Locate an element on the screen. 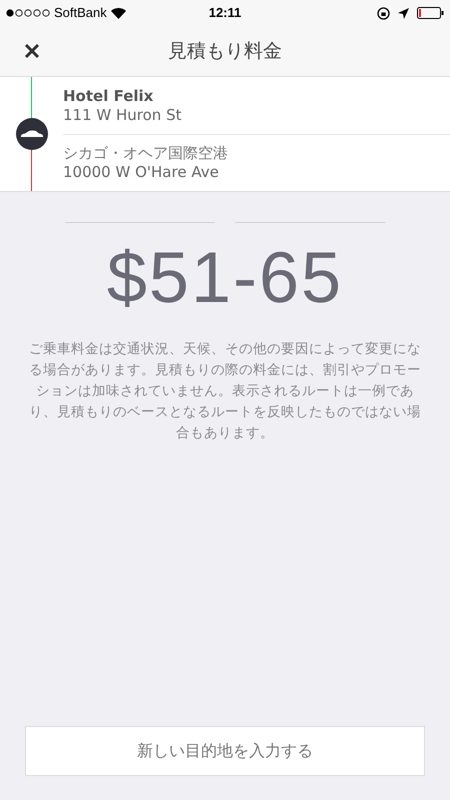 This screenshot has height=800, width=450. fare-disclaimer: ご乗車料金は交通状況、天候、その他の要因によって変更になる場合があります。見積もりの際の料金には、割引やプロモーションは加味されていません。表示されるルートは一例であり、見積もりのベースとなるルートを反映したものではない場合もあります。 is located at coordinates (225, 391).